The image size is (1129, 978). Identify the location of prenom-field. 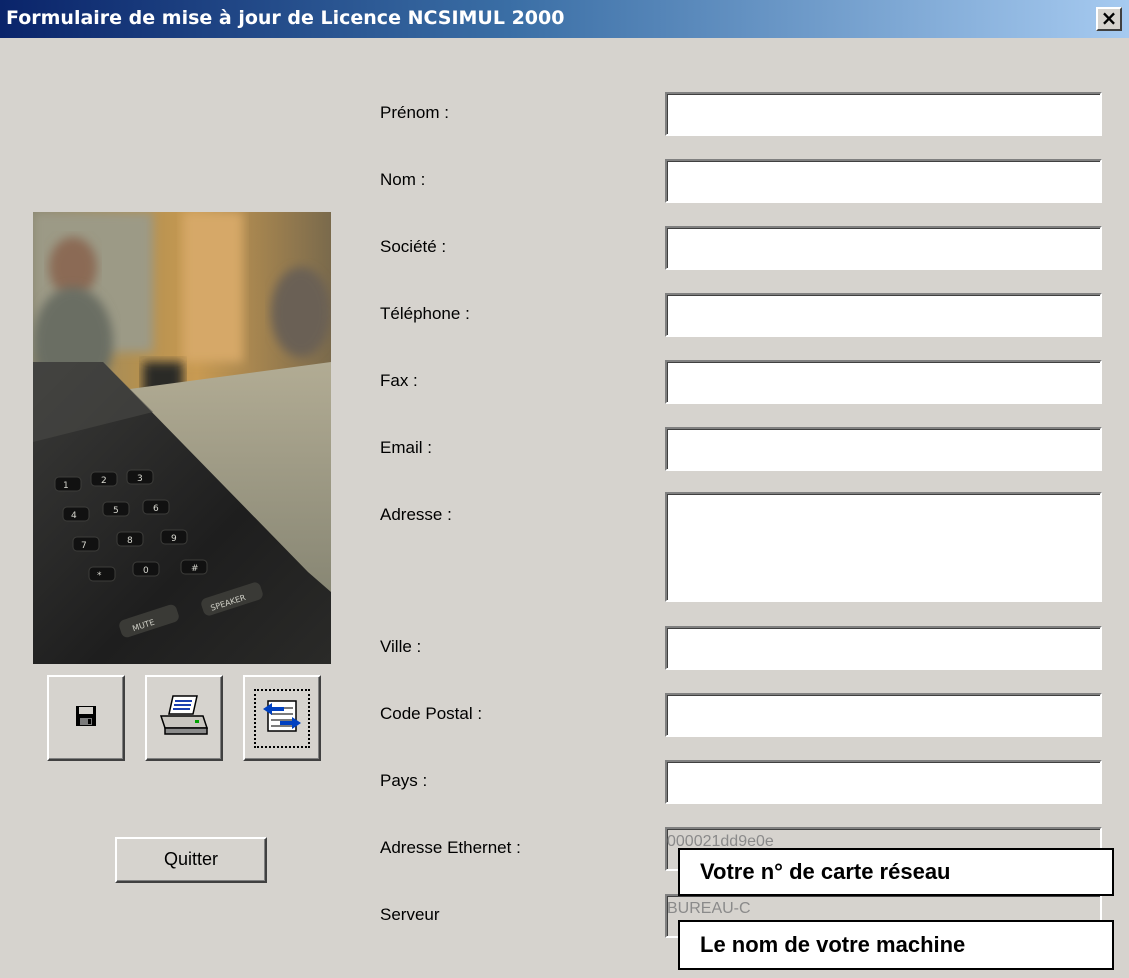
(883, 114).